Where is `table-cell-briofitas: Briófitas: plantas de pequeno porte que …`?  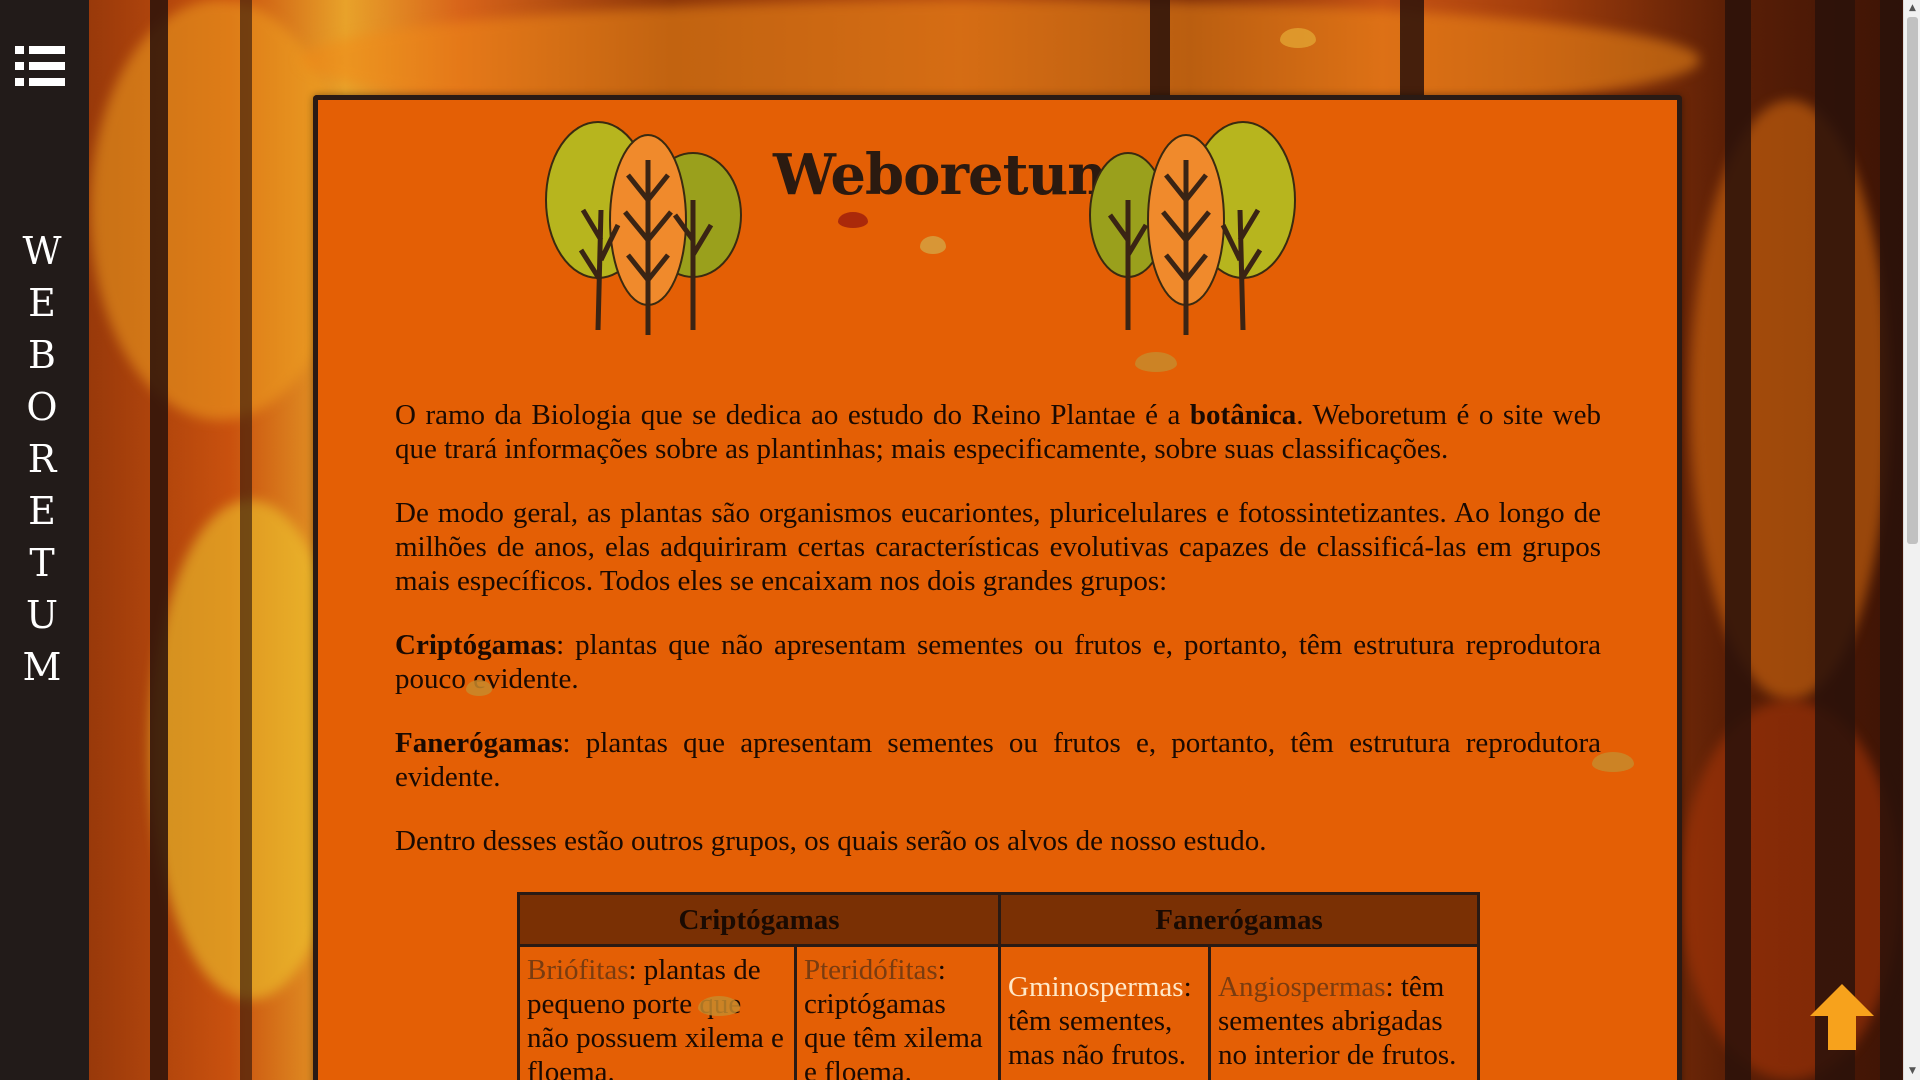
table-cell-briofitas: Briófitas: plantas de pequeno porte que … is located at coordinates (657, 1012).